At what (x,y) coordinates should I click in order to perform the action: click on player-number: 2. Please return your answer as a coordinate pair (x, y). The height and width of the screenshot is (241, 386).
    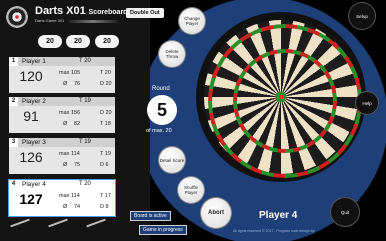
    Looking at the image, I should click on (13, 101).